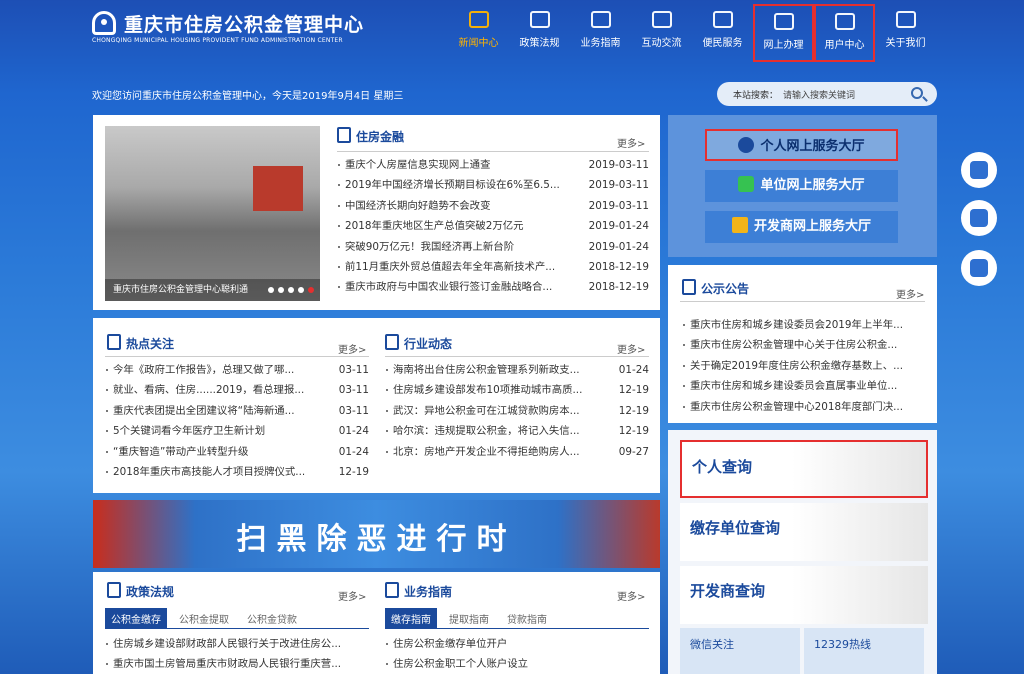 This screenshot has width=1024, height=674. Describe the element at coordinates (539, 33) in the screenshot. I see `nav-policy: 政策法规` at that location.